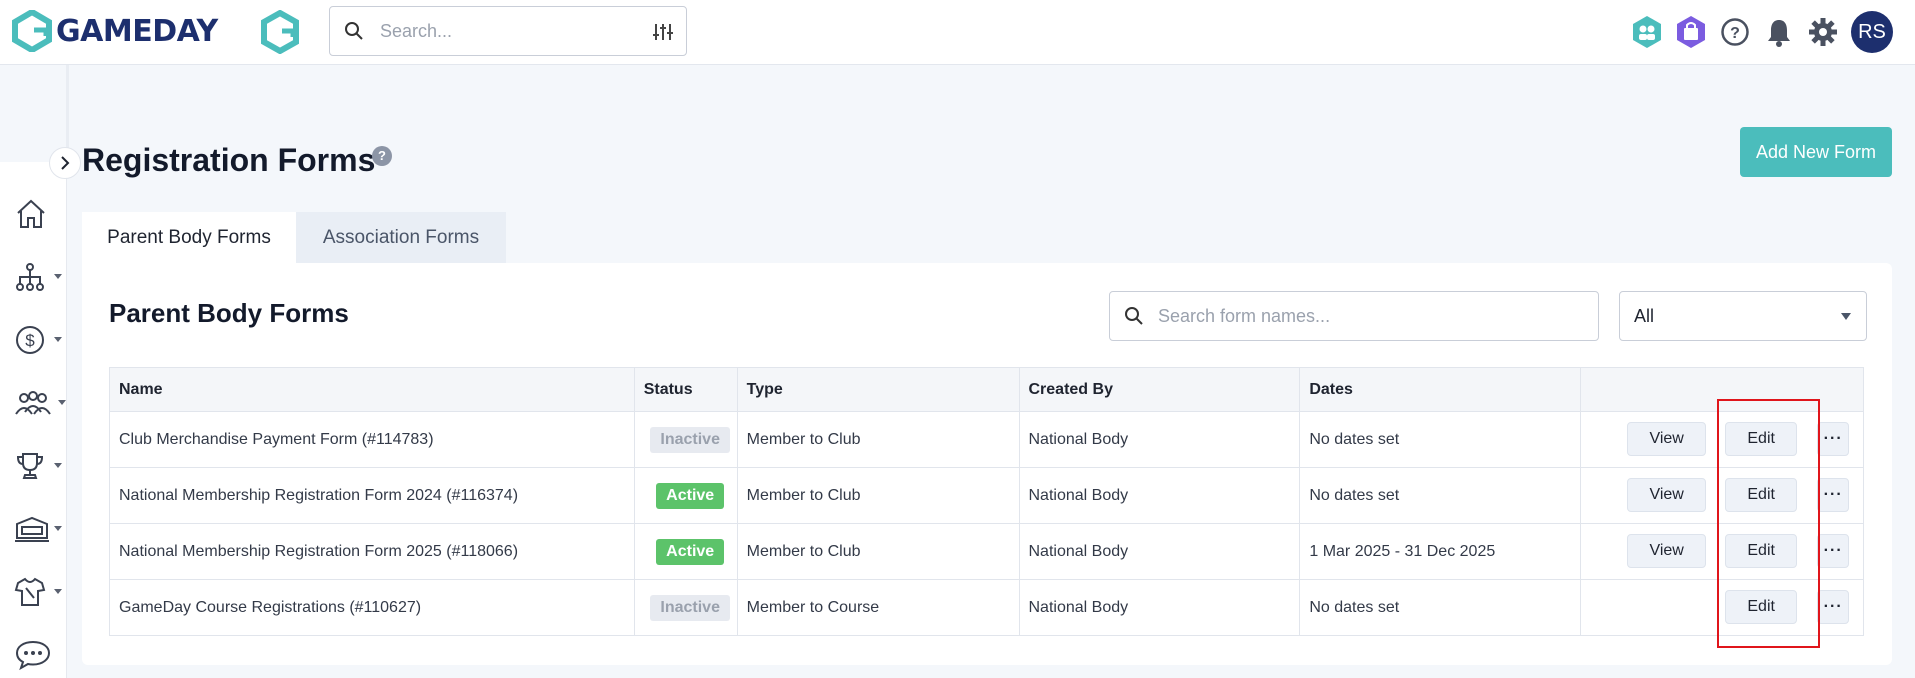 The width and height of the screenshot is (1915, 678). I want to click on sidebar-item-finance: $, so click(39, 340).